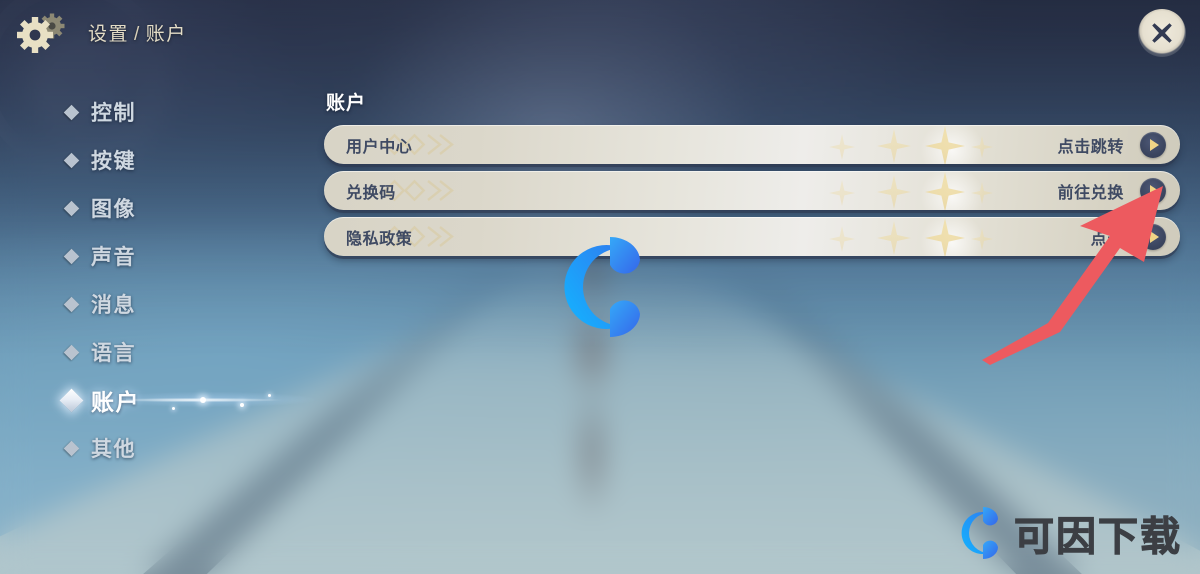 This screenshot has height=574, width=1200. What do you see at coordinates (182, 112) in the screenshot?
I see `sidebar-item-control: 控制` at bounding box center [182, 112].